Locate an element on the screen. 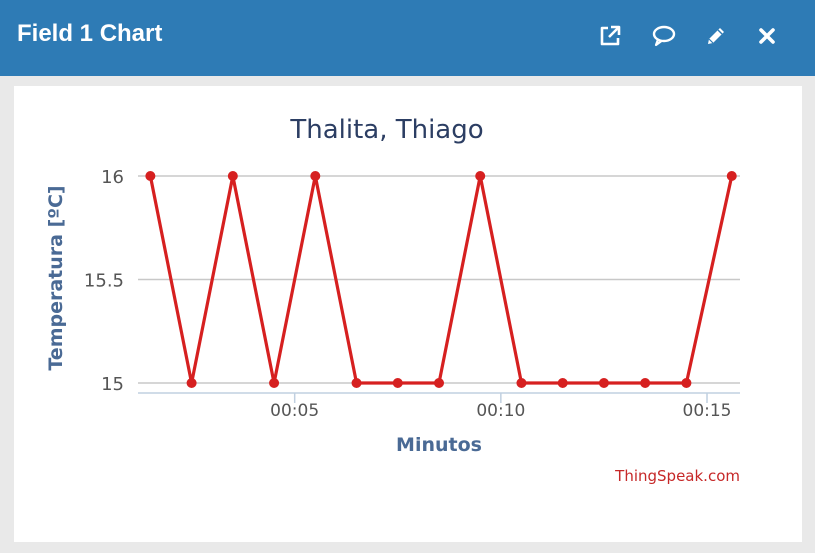 The width and height of the screenshot is (815, 553). x-tick-label: 00:05 is located at coordinates (294, 411).